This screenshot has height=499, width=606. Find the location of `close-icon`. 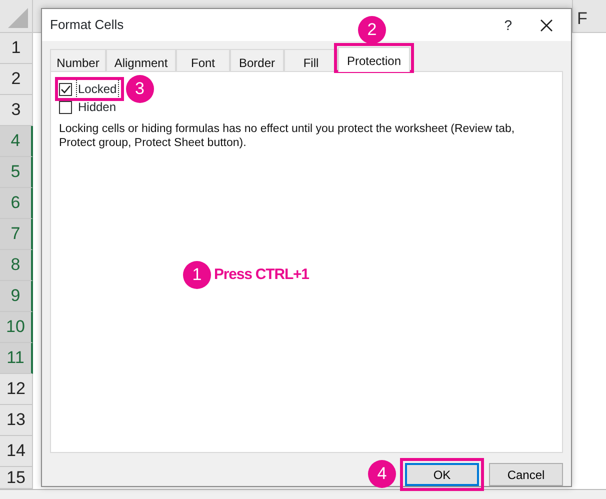

close-icon is located at coordinates (546, 25).